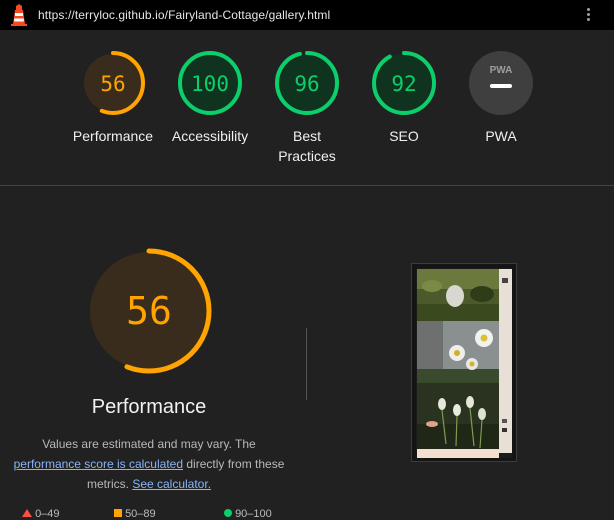  What do you see at coordinates (404, 136) in the screenshot?
I see `gauge-label-seo: SEO` at bounding box center [404, 136].